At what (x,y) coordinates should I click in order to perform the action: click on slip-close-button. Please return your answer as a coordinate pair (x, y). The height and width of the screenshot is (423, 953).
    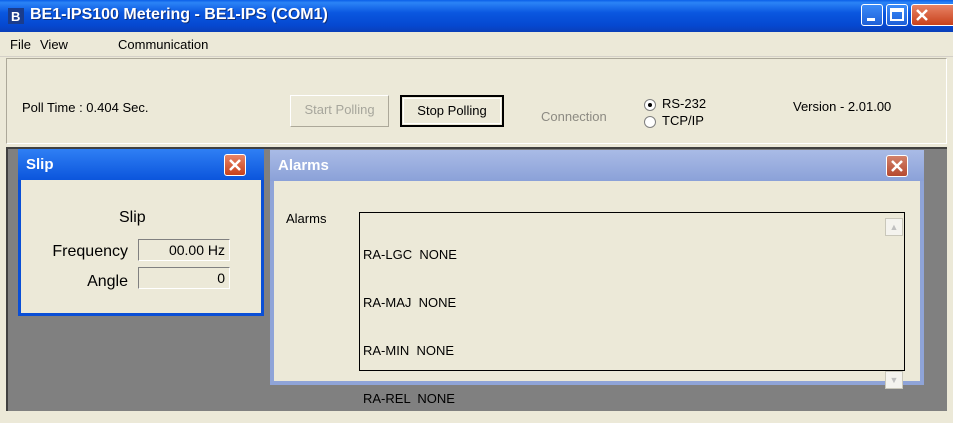
    Looking at the image, I should click on (235, 165).